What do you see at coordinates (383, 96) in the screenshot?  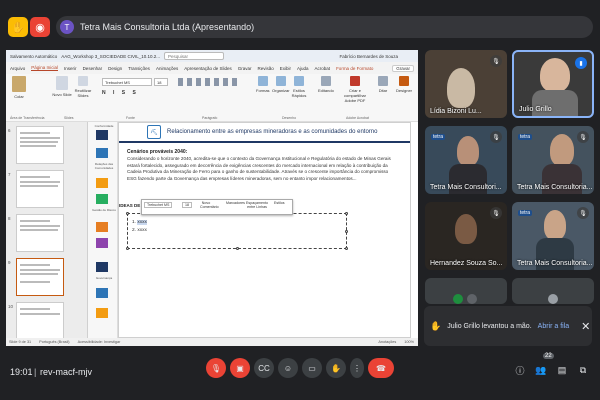 I see `dictate-button: Ditar` at bounding box center [383, 96].